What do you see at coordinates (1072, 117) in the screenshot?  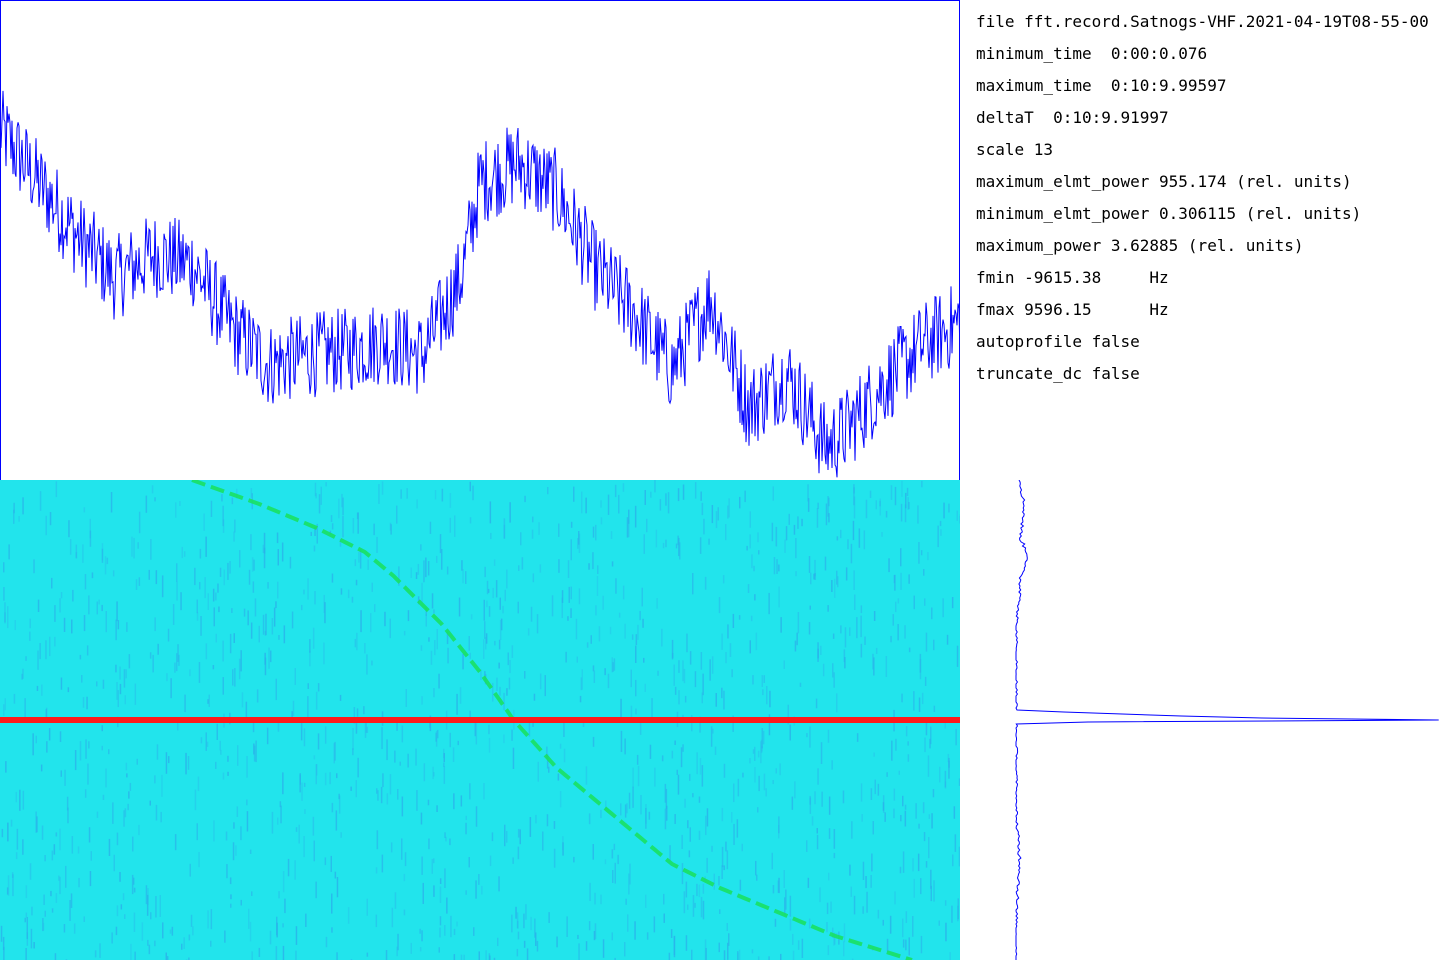 I see `info-delta-t: deltaT 0:10:9.91997` at bounding box center [1072, 117].